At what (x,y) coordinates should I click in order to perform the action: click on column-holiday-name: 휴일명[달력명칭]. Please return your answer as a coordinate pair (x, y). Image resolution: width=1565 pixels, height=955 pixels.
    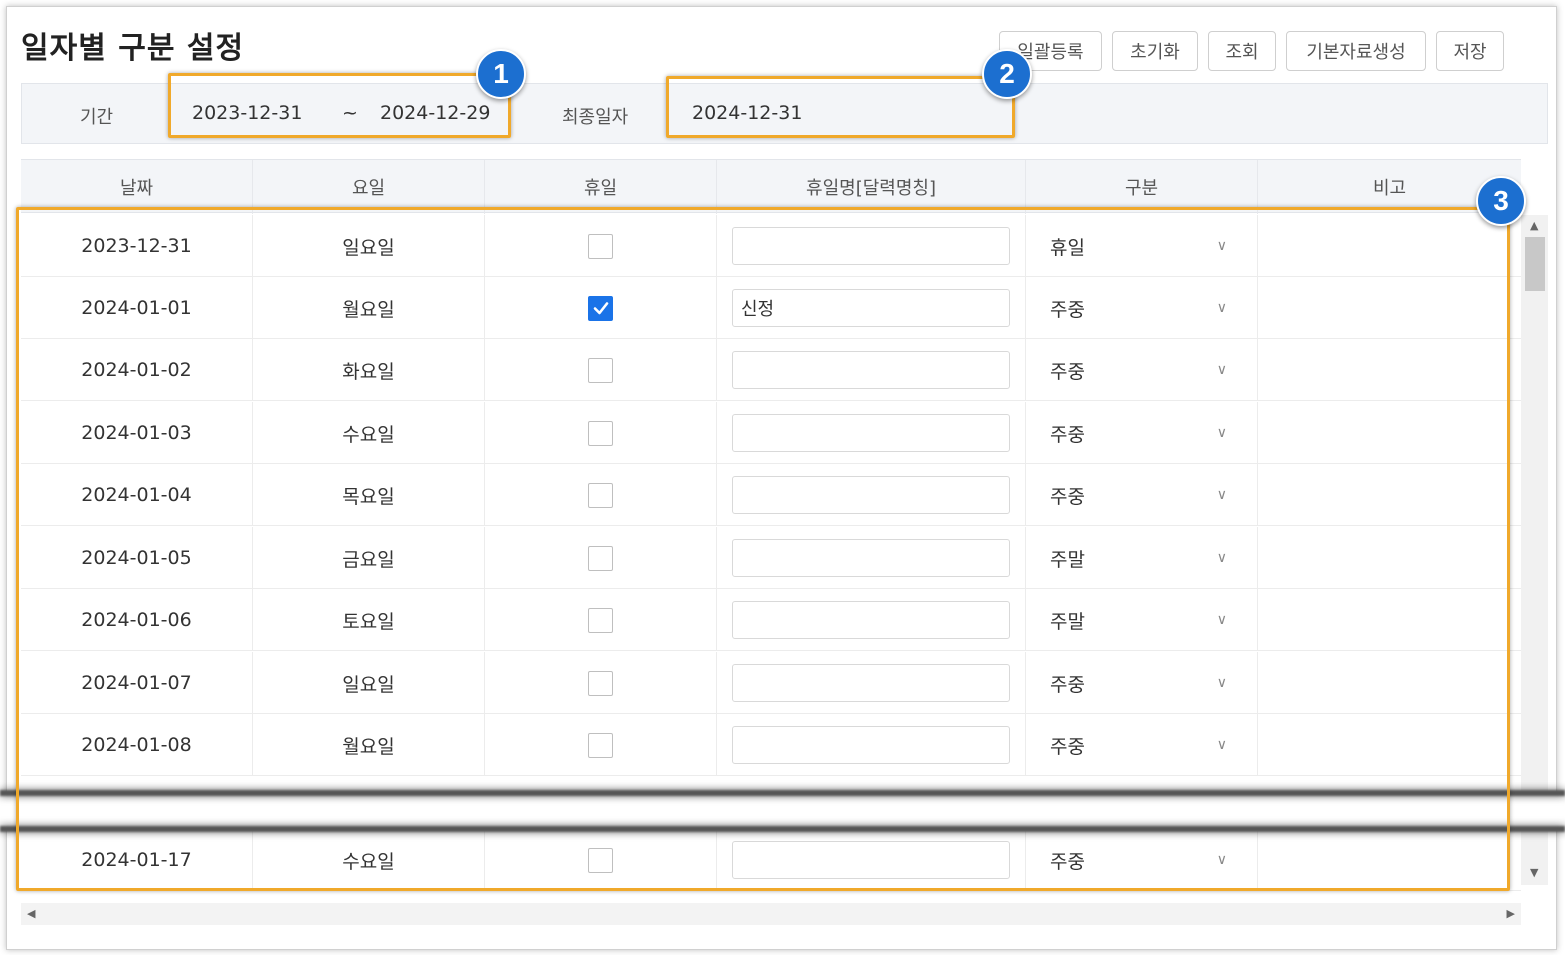
    Looking at the image, I should click on (871, 187).